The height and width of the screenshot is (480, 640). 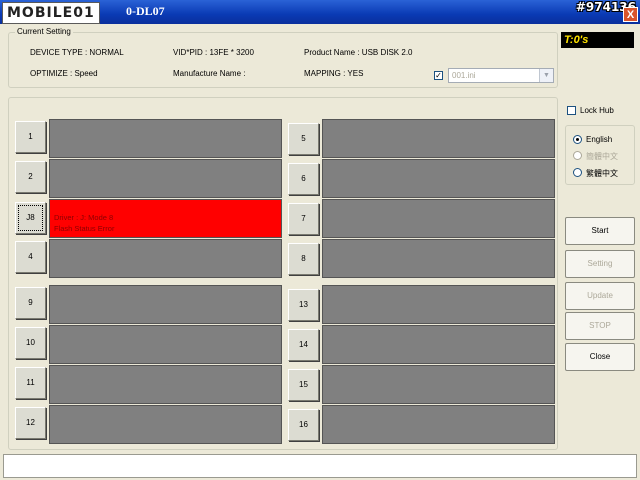 What do you see at coordinates (303, 305) in the screenshot?
I see `port-button-13: 13` at bounding box center [303, 305].